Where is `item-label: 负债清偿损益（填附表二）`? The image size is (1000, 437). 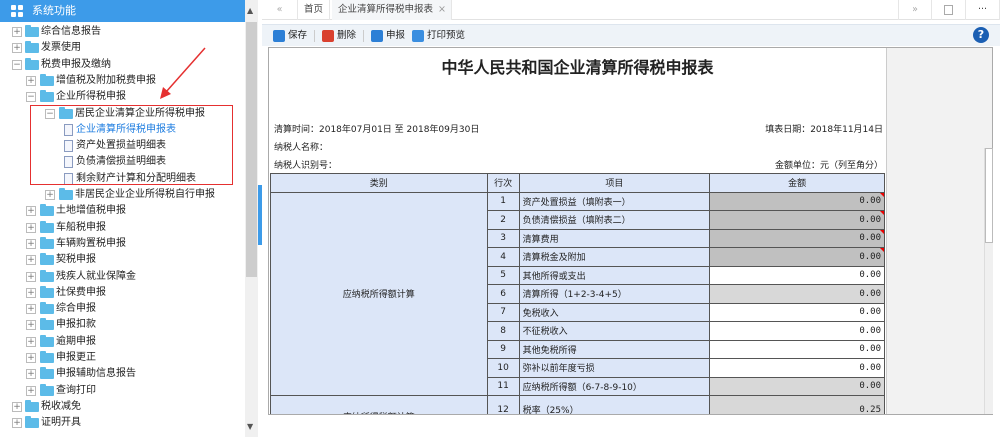
item-label: 负债清偿损益（填附表二） is located at coordinates (614, 220).